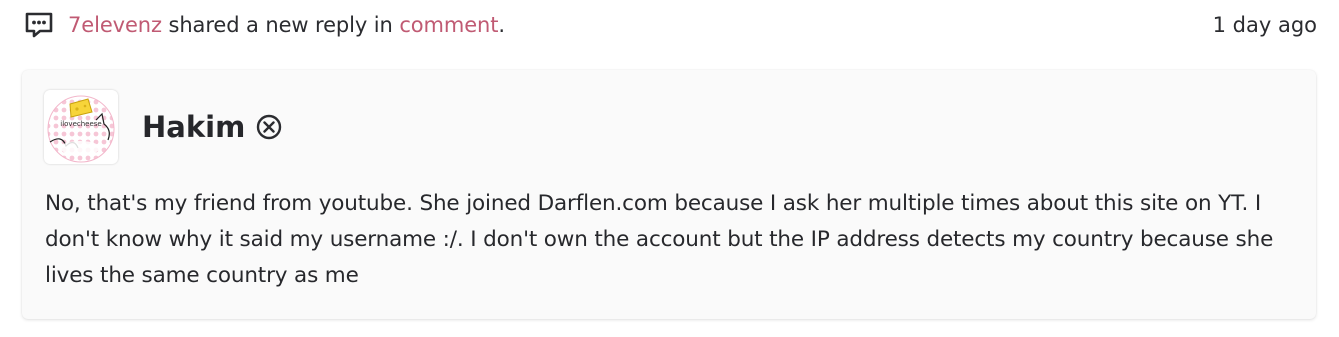 The width and height of the screenshot is (1339, 337). Describe the element at coordinates (280, 25) in the screenshot. I see `action-text: shared a new reply in` at that location.